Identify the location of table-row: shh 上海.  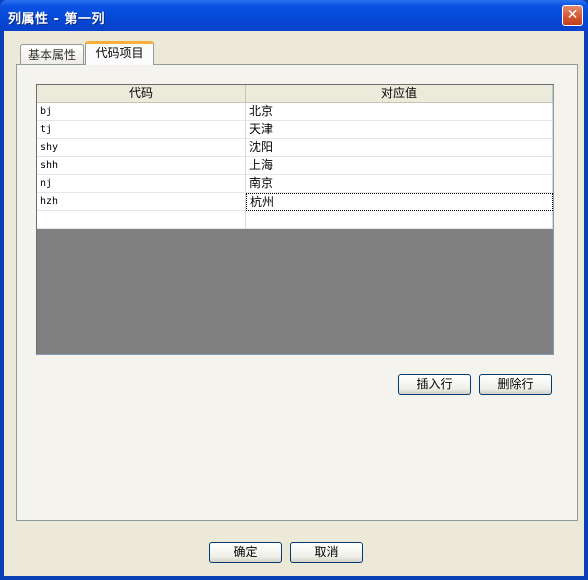
(295, 166).